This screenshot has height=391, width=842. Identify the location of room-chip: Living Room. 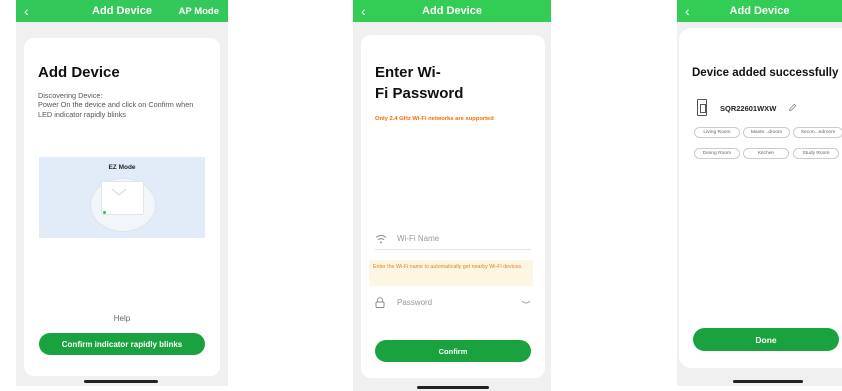
(717, 132).